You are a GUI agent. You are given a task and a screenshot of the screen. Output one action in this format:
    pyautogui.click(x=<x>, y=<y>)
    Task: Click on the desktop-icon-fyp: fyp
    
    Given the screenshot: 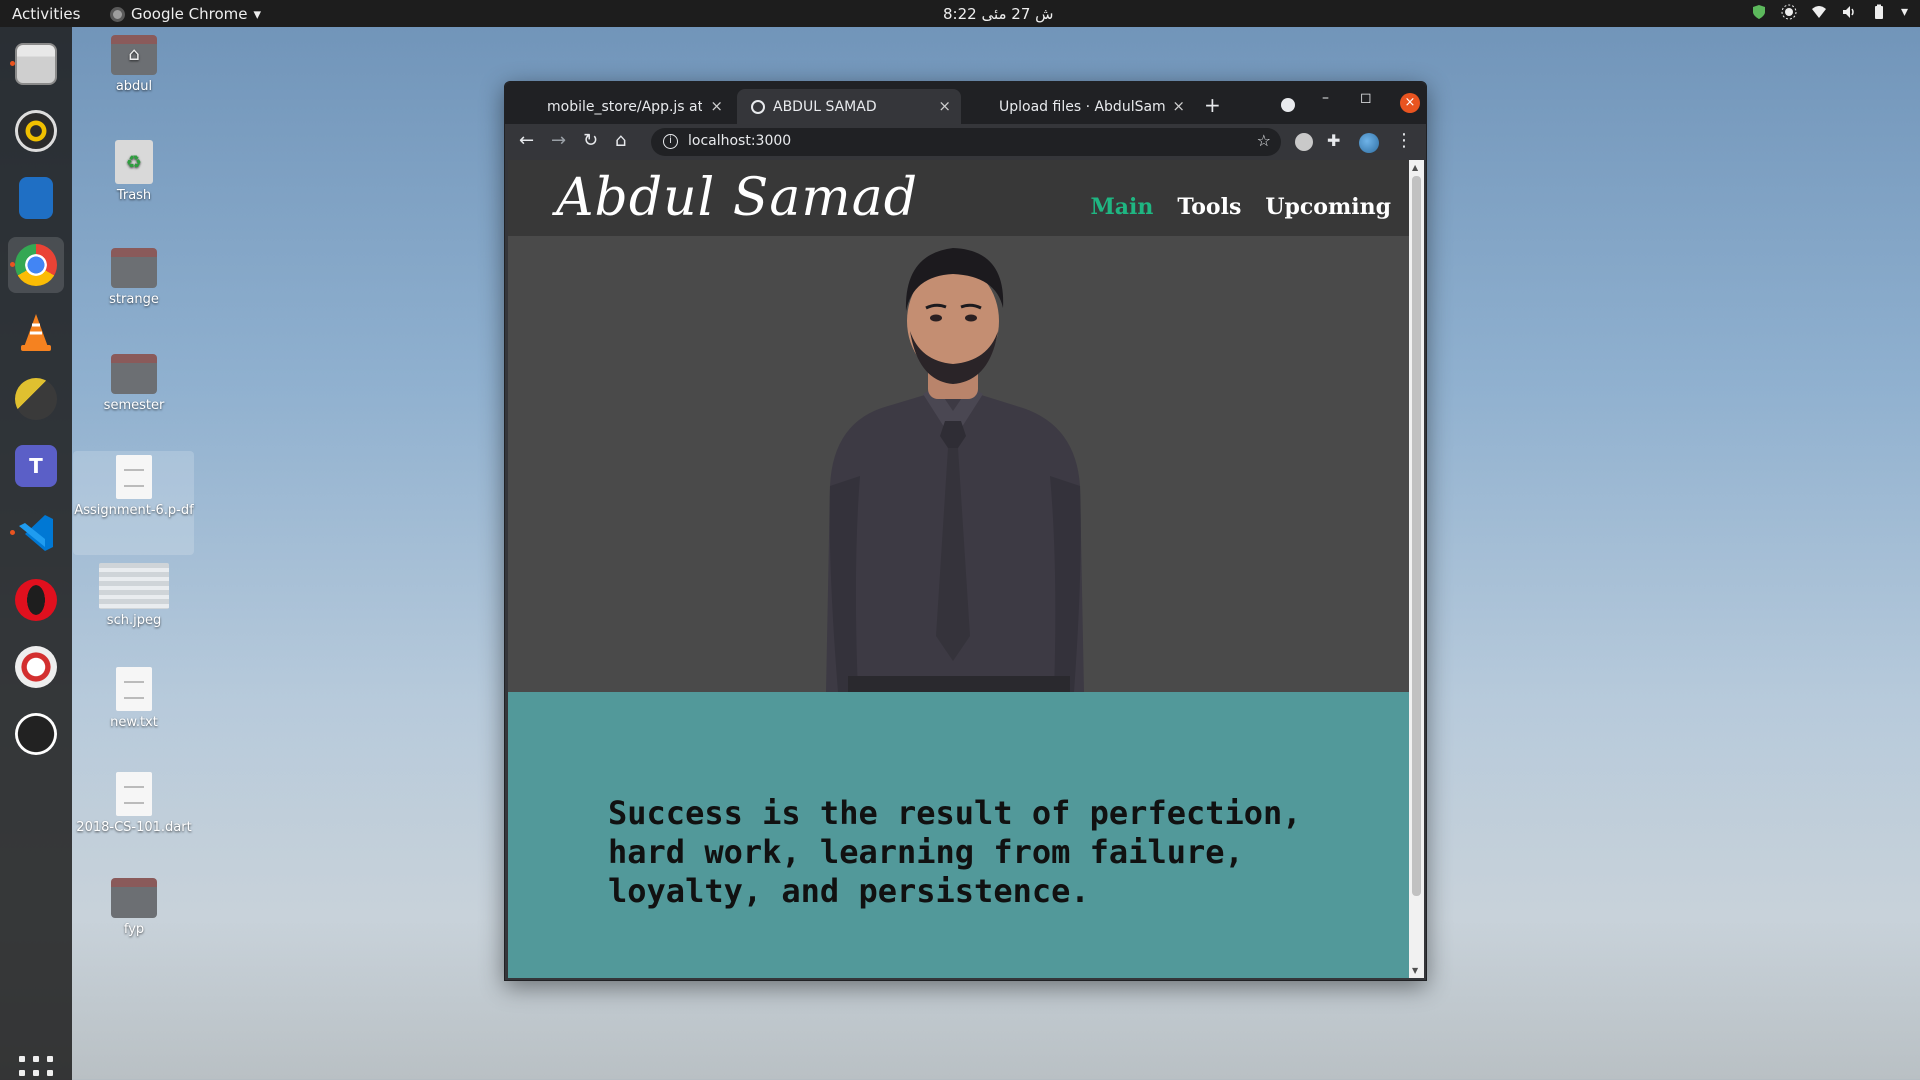 What is the action you would take?
    pyautogui.click(x=134, y=907)
    